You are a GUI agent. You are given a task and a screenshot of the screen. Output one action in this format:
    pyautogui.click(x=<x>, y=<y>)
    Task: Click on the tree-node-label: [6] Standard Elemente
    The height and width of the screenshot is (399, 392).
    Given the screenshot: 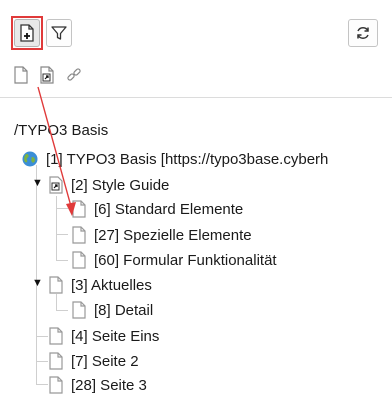 What is the action you would take?
    pyautogui.click(x=169, y=209)
    